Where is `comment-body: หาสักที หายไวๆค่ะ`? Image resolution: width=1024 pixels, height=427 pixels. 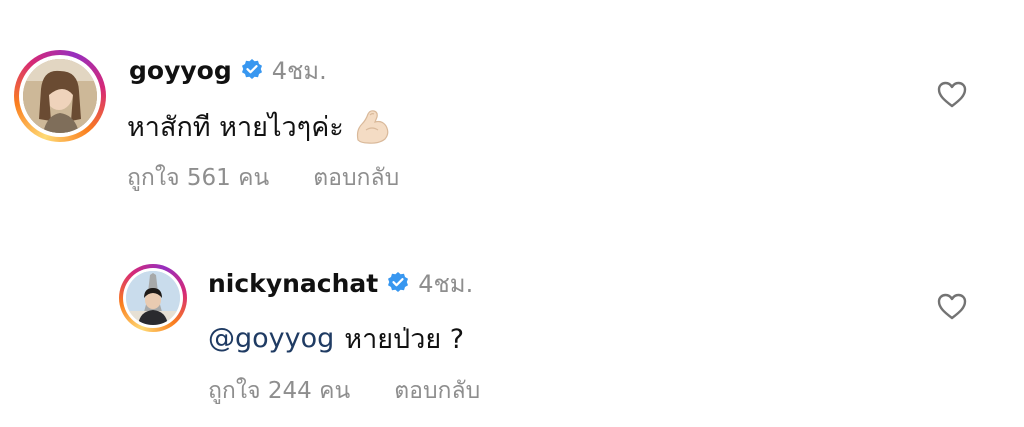
comment-body: หาสักที หายไวๆค่ะ is located at coordinates (259, 126).